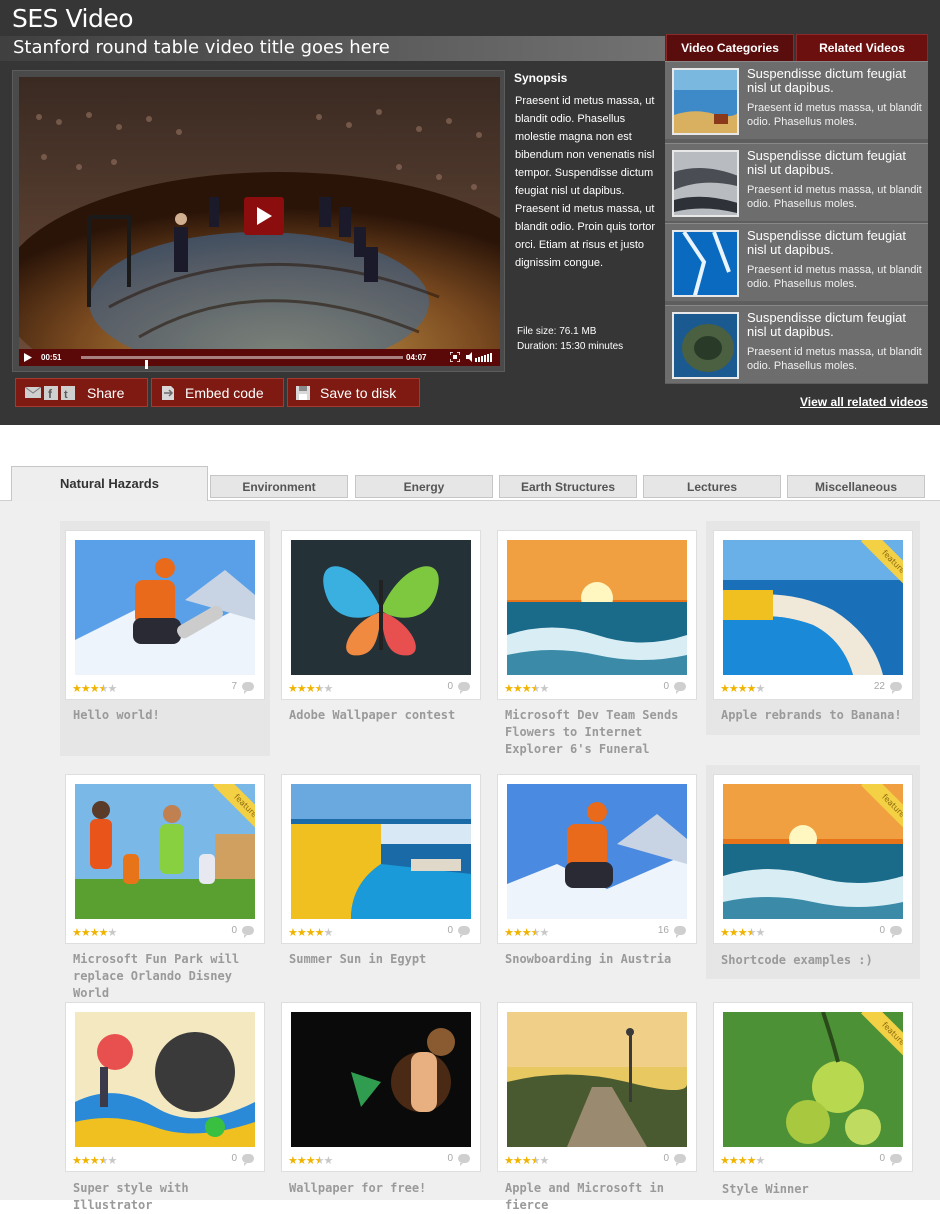 The image size is (940, 1214). I want to click on volume-icon, so click(480, 357).